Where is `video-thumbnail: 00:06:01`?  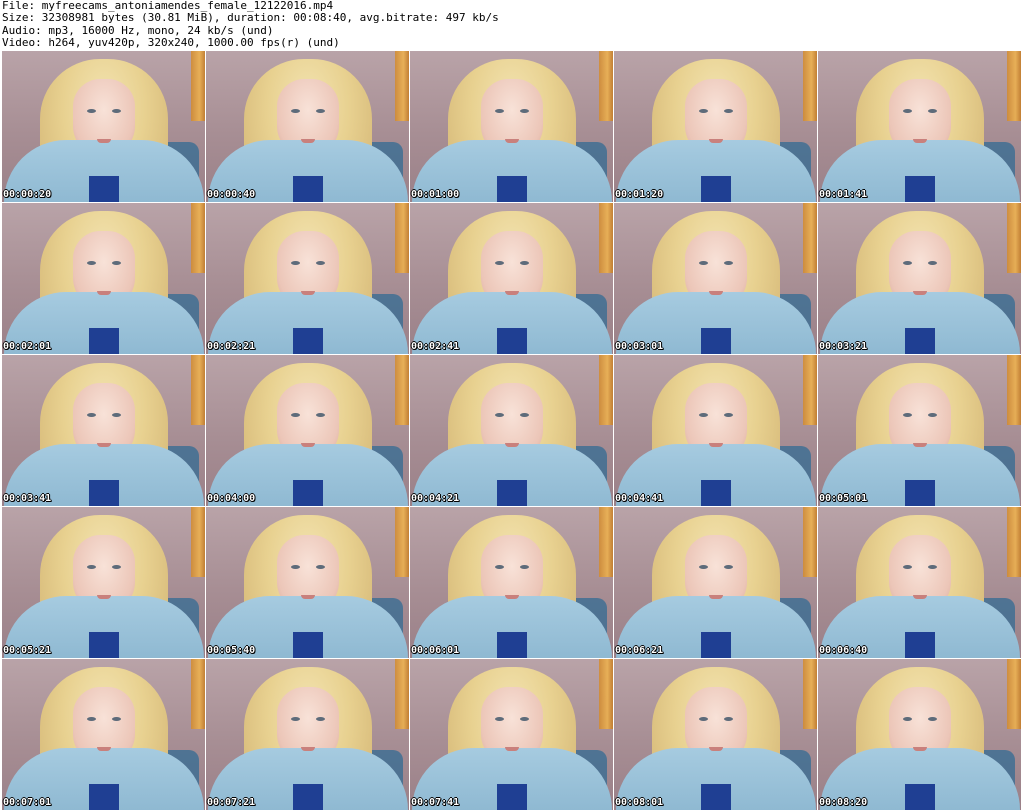
video-thumbnail: 00:06:01 is located at coordinates (511, 582).